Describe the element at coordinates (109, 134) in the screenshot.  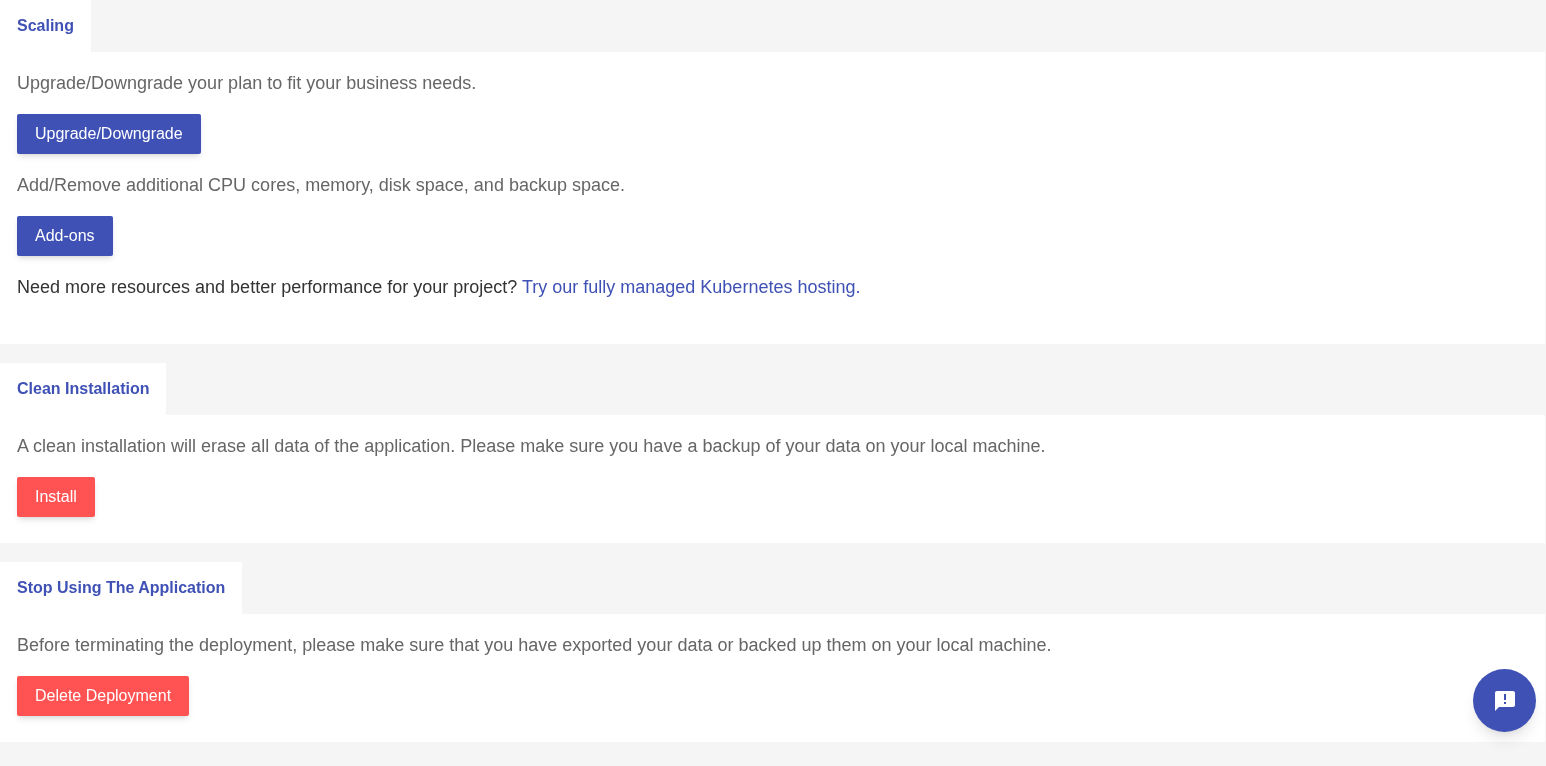
I see `action-button: Upgrade/Downgrade` at that location.